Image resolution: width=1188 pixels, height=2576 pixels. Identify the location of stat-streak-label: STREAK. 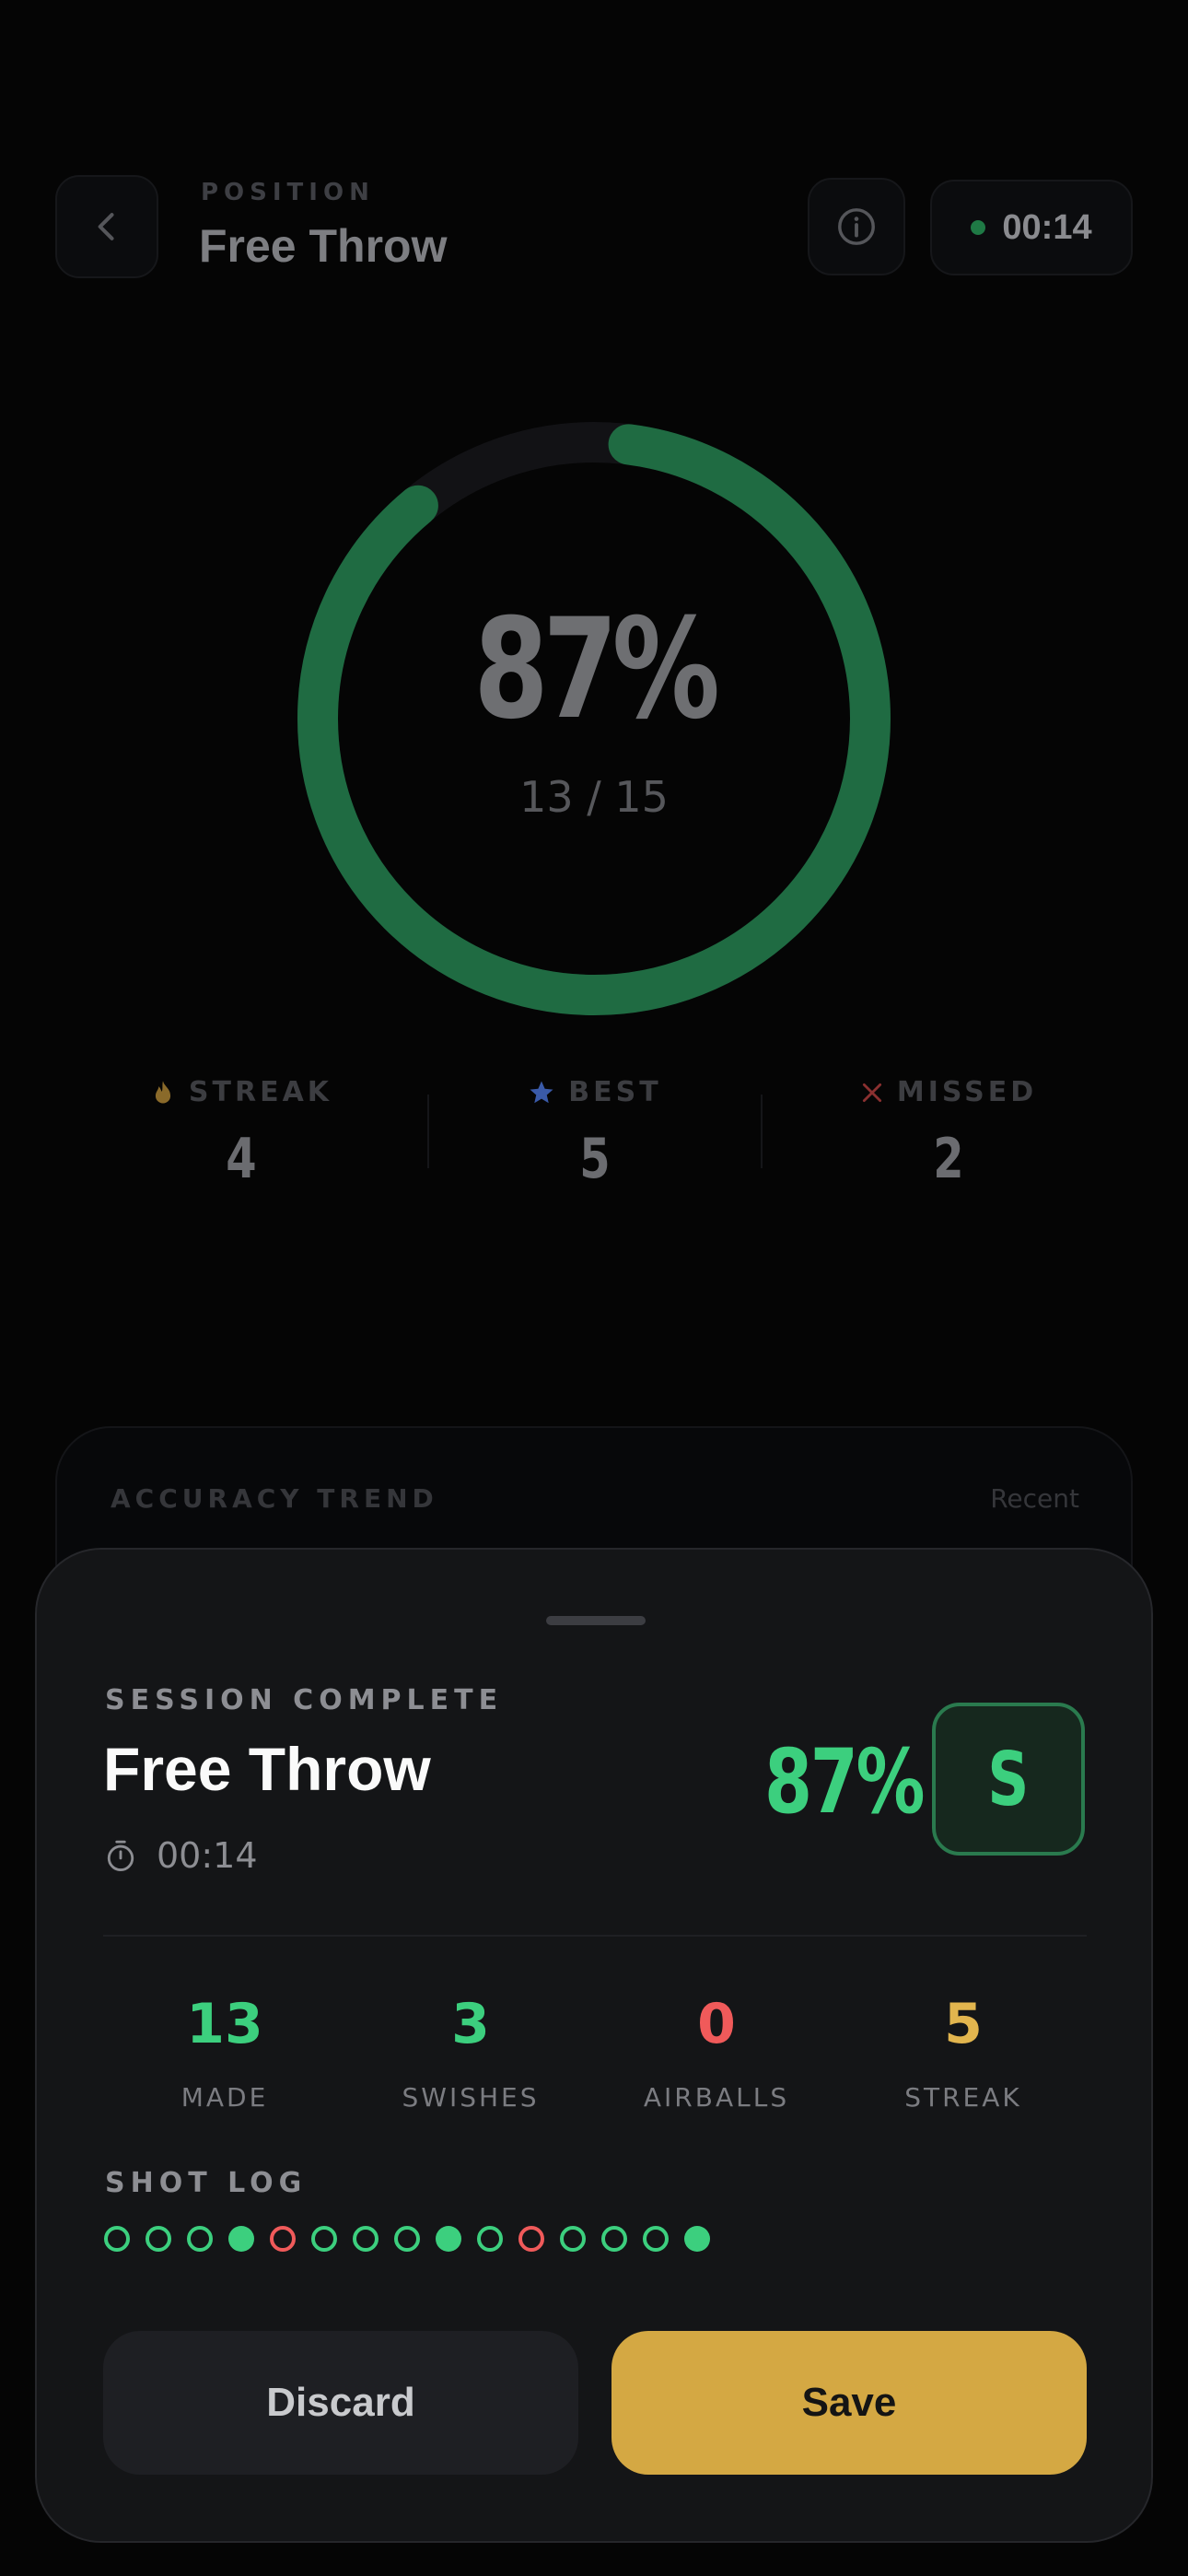
(260, 1092).